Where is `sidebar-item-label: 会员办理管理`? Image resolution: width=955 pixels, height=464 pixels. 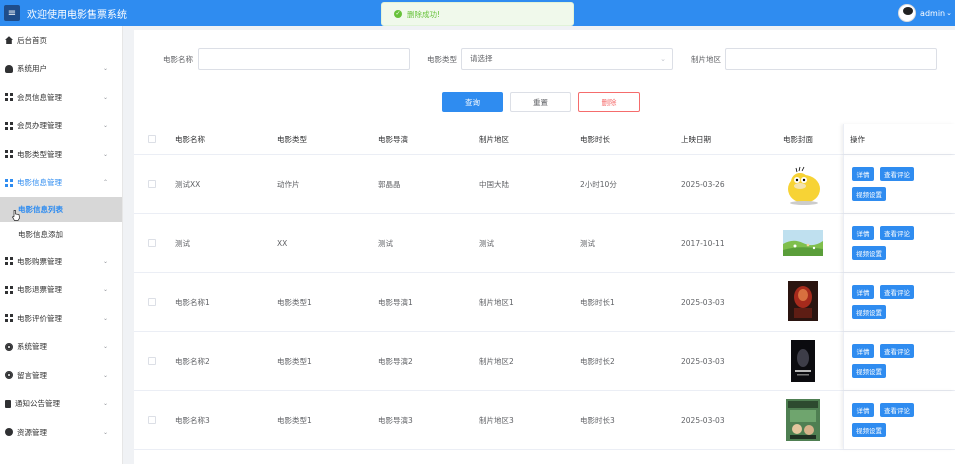 sidebar-item-label: 会员办理管理 is located at coordinates (39, 126).